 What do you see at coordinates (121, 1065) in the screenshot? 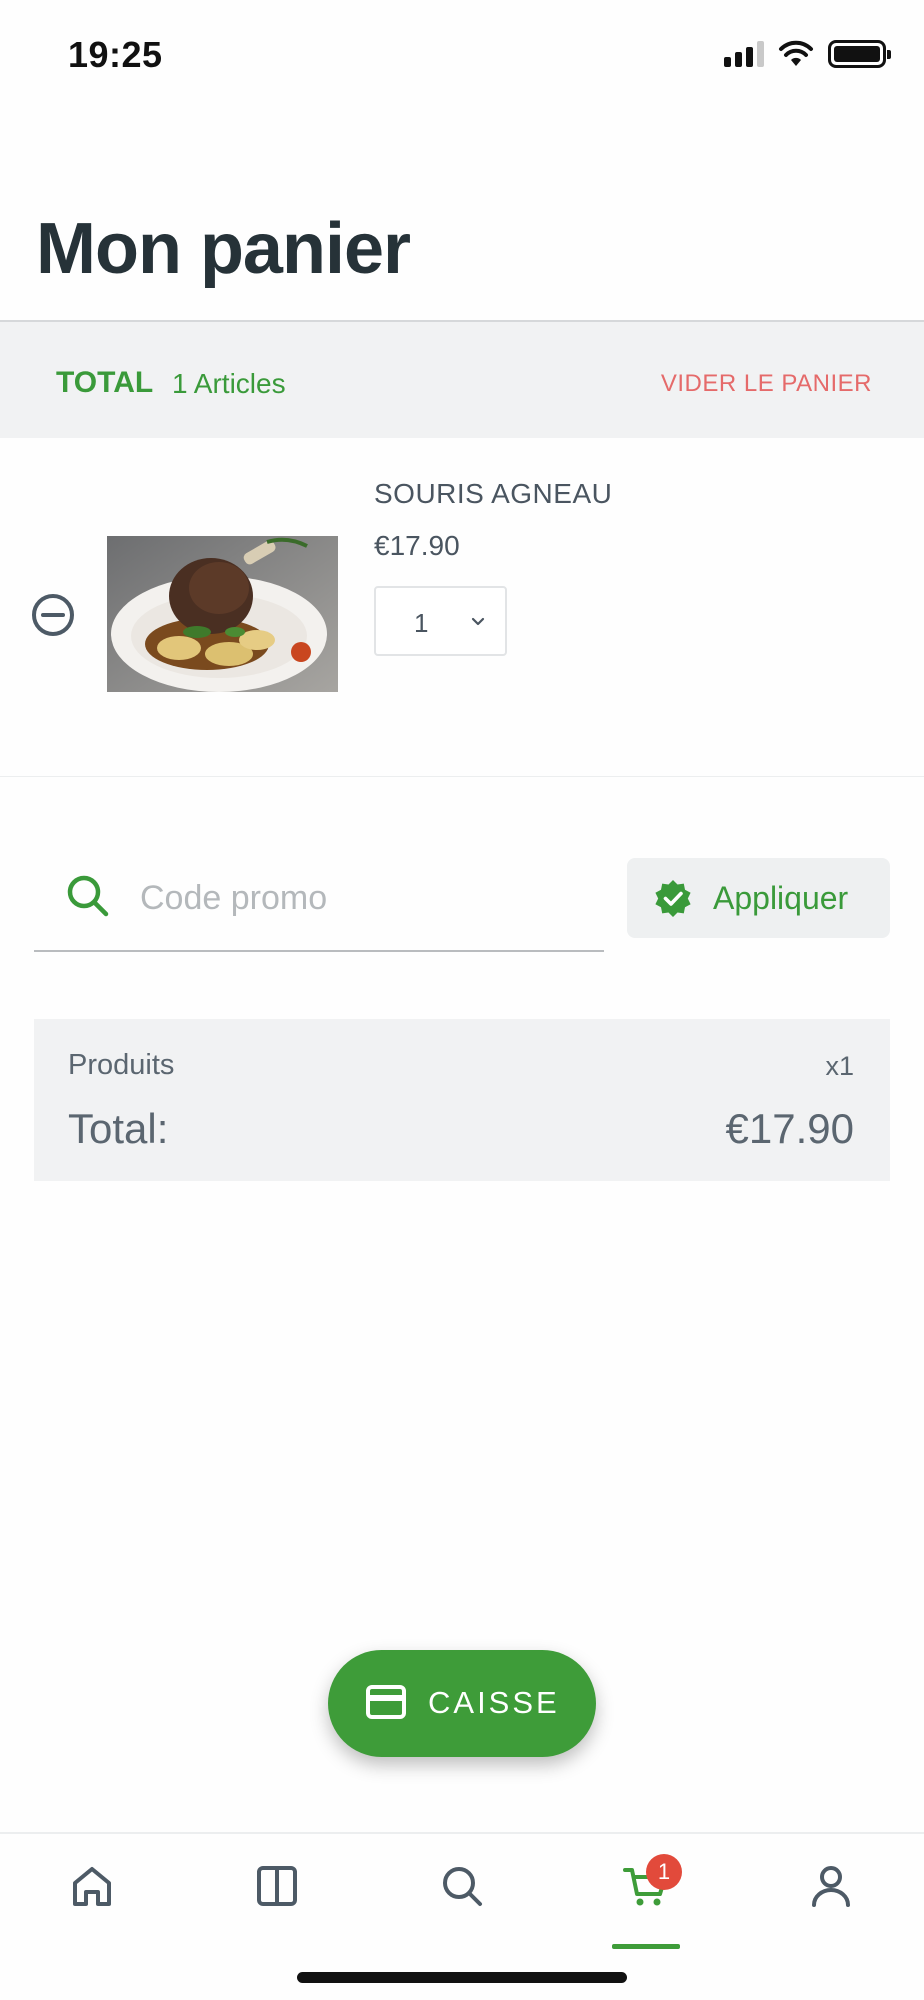
I see `summary-products-label: Produits` at bounding box center [121, 1065].